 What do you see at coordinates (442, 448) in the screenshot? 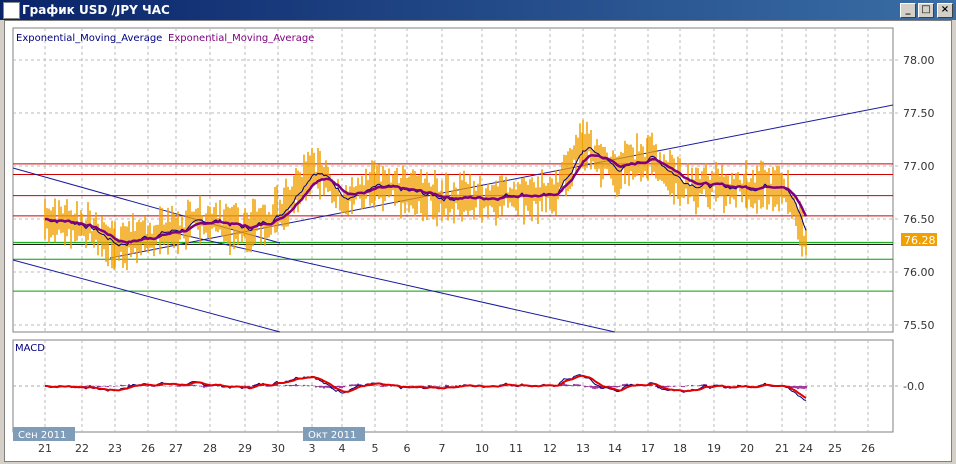
I see `date-label: 7` at bounding box center [442, 448].